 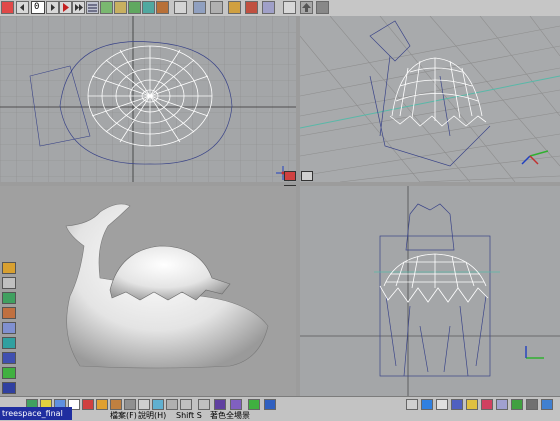 What do you see at coordinates (442, 404) in the screenshot?
I see `zoom-icon` at bounding box center [442, 404].